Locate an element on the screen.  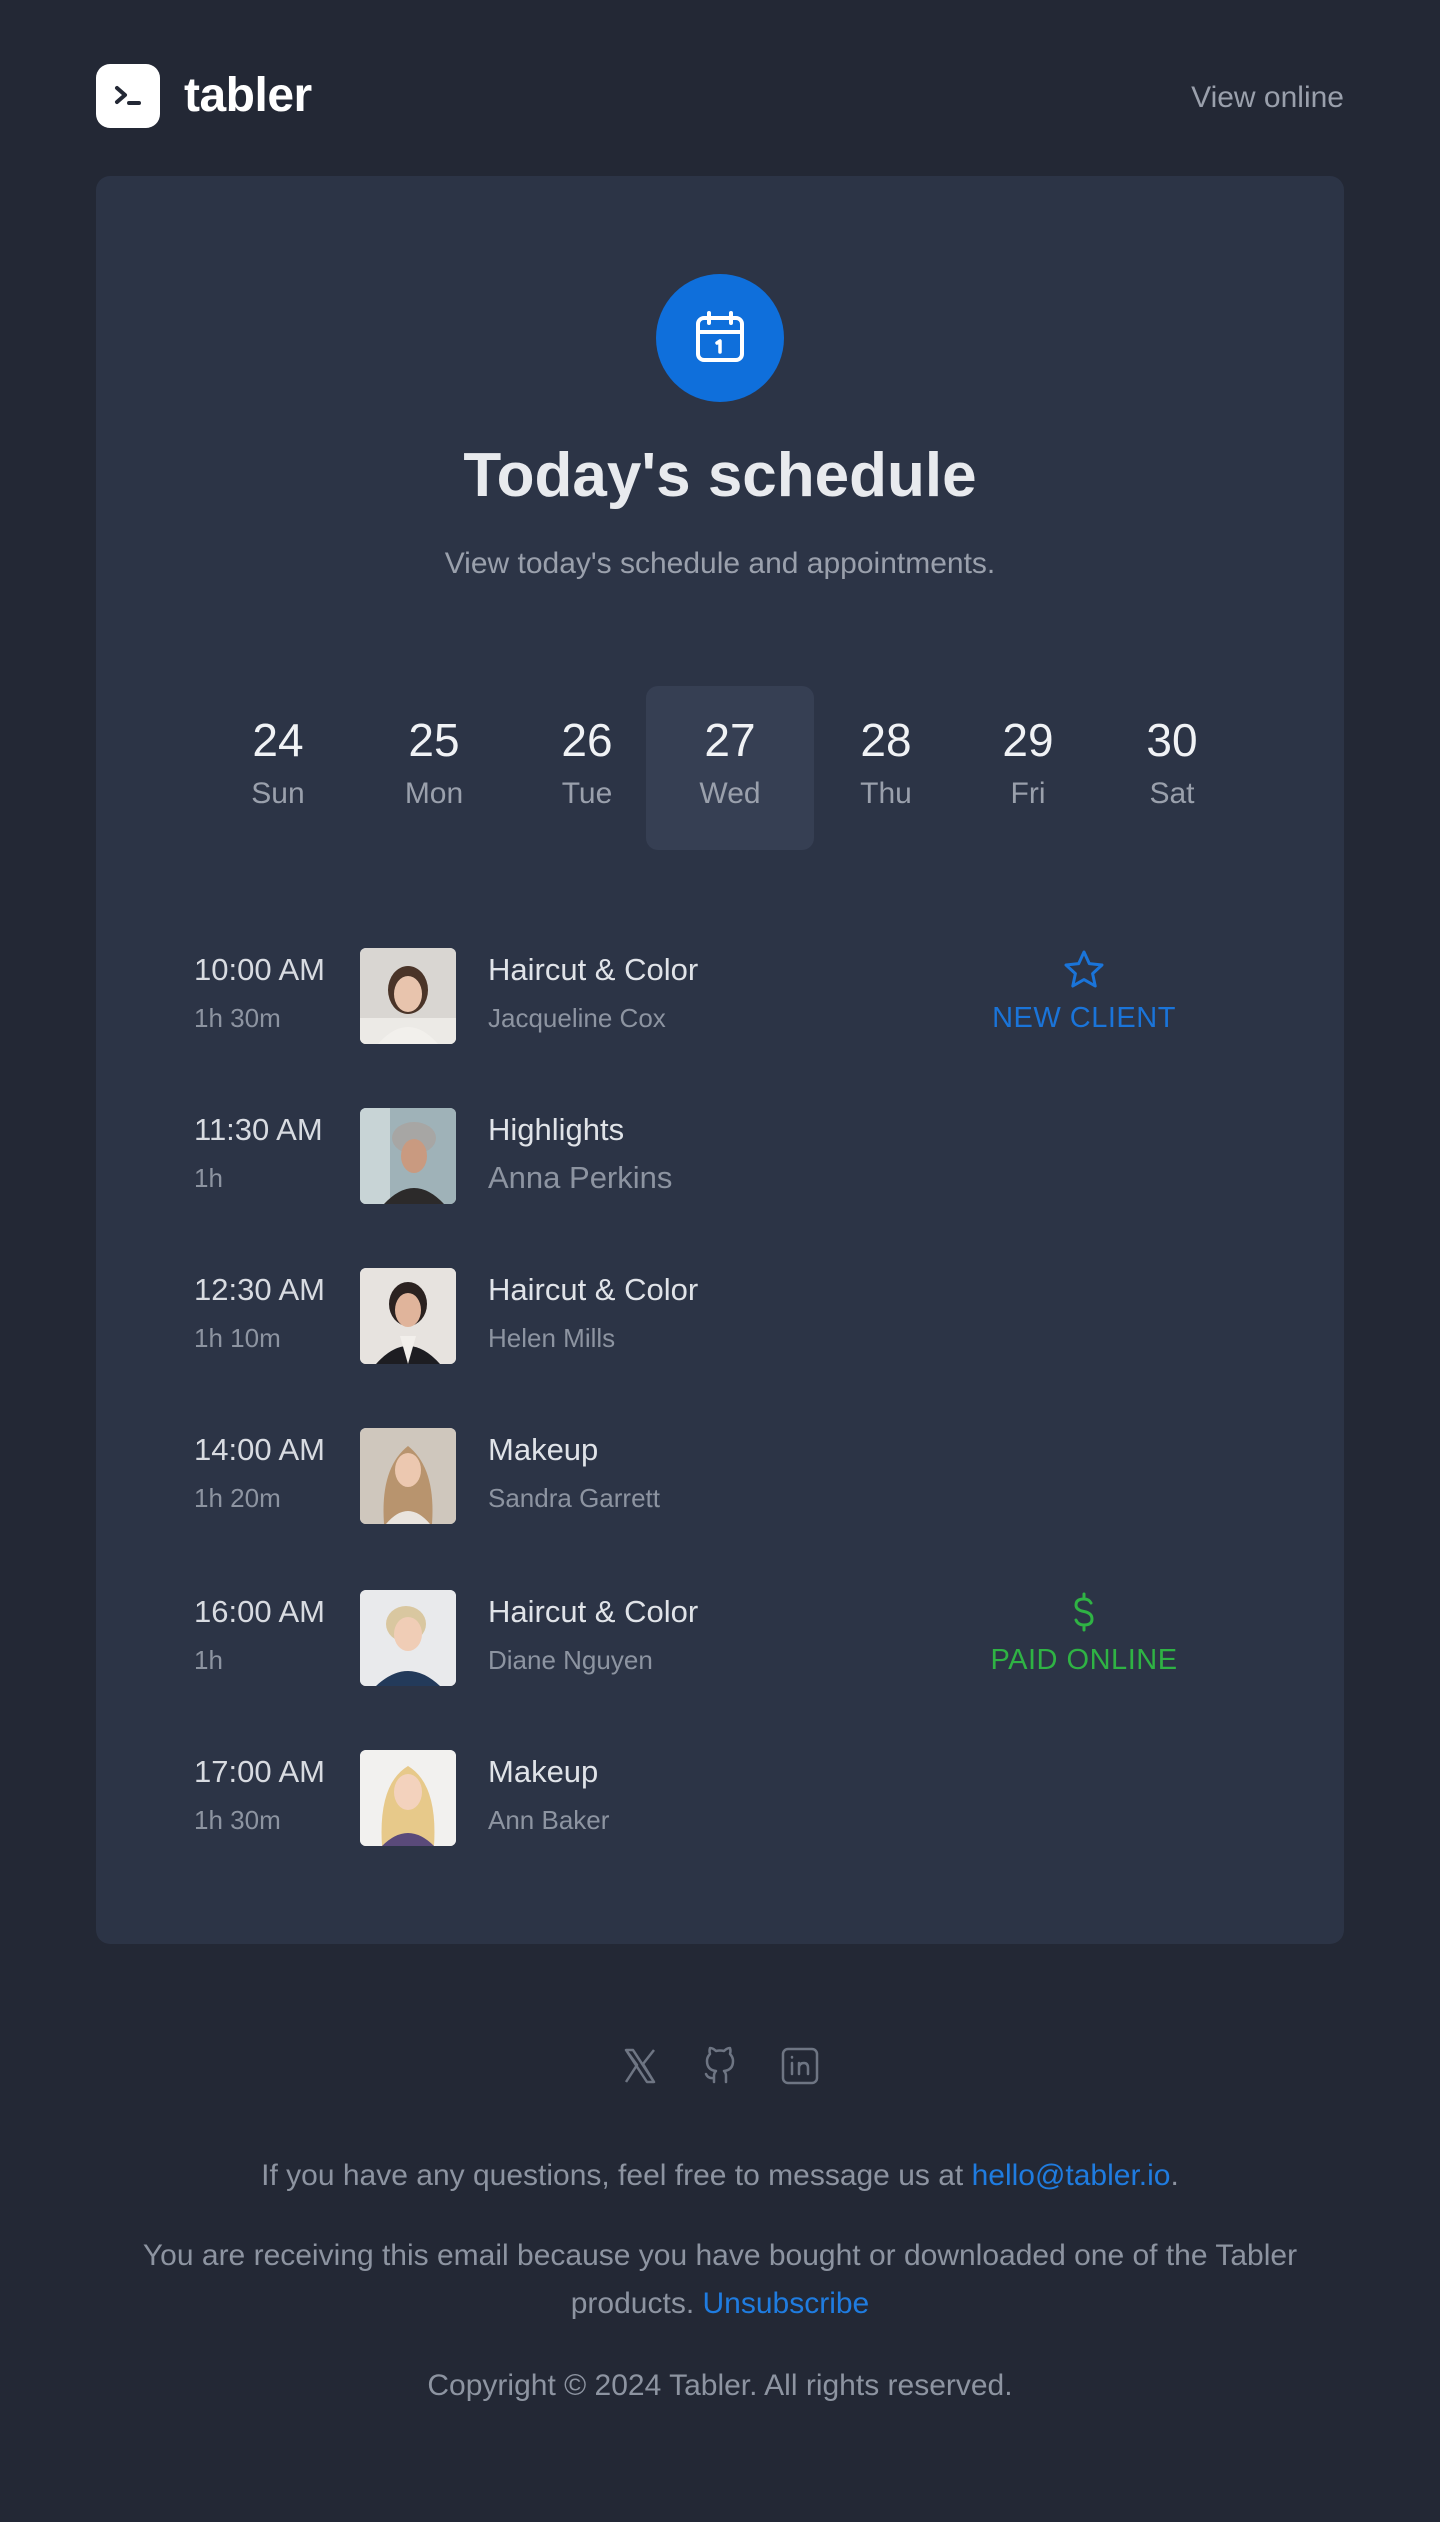
day-number: 29 is located at coordinates (1028, 740).